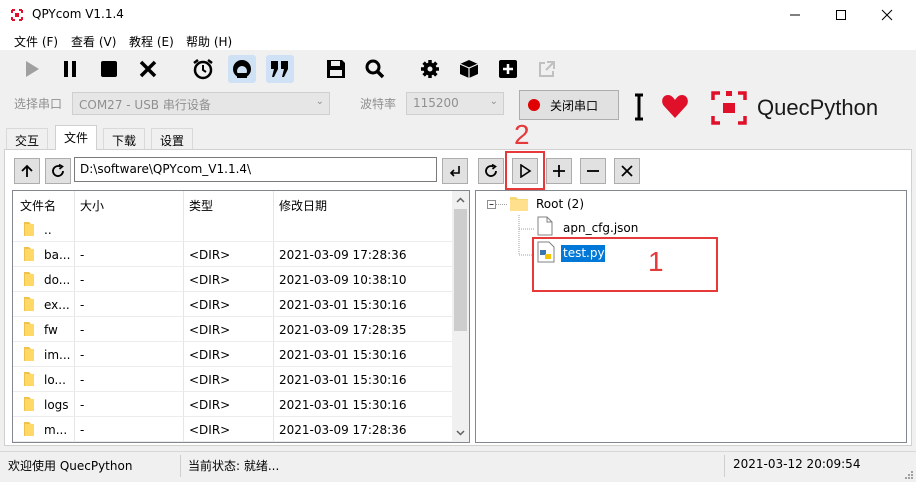  What do you see at coordinates (559, 171) in the screenshot?
I see `add-file-button` at bounding box center [559, 171].